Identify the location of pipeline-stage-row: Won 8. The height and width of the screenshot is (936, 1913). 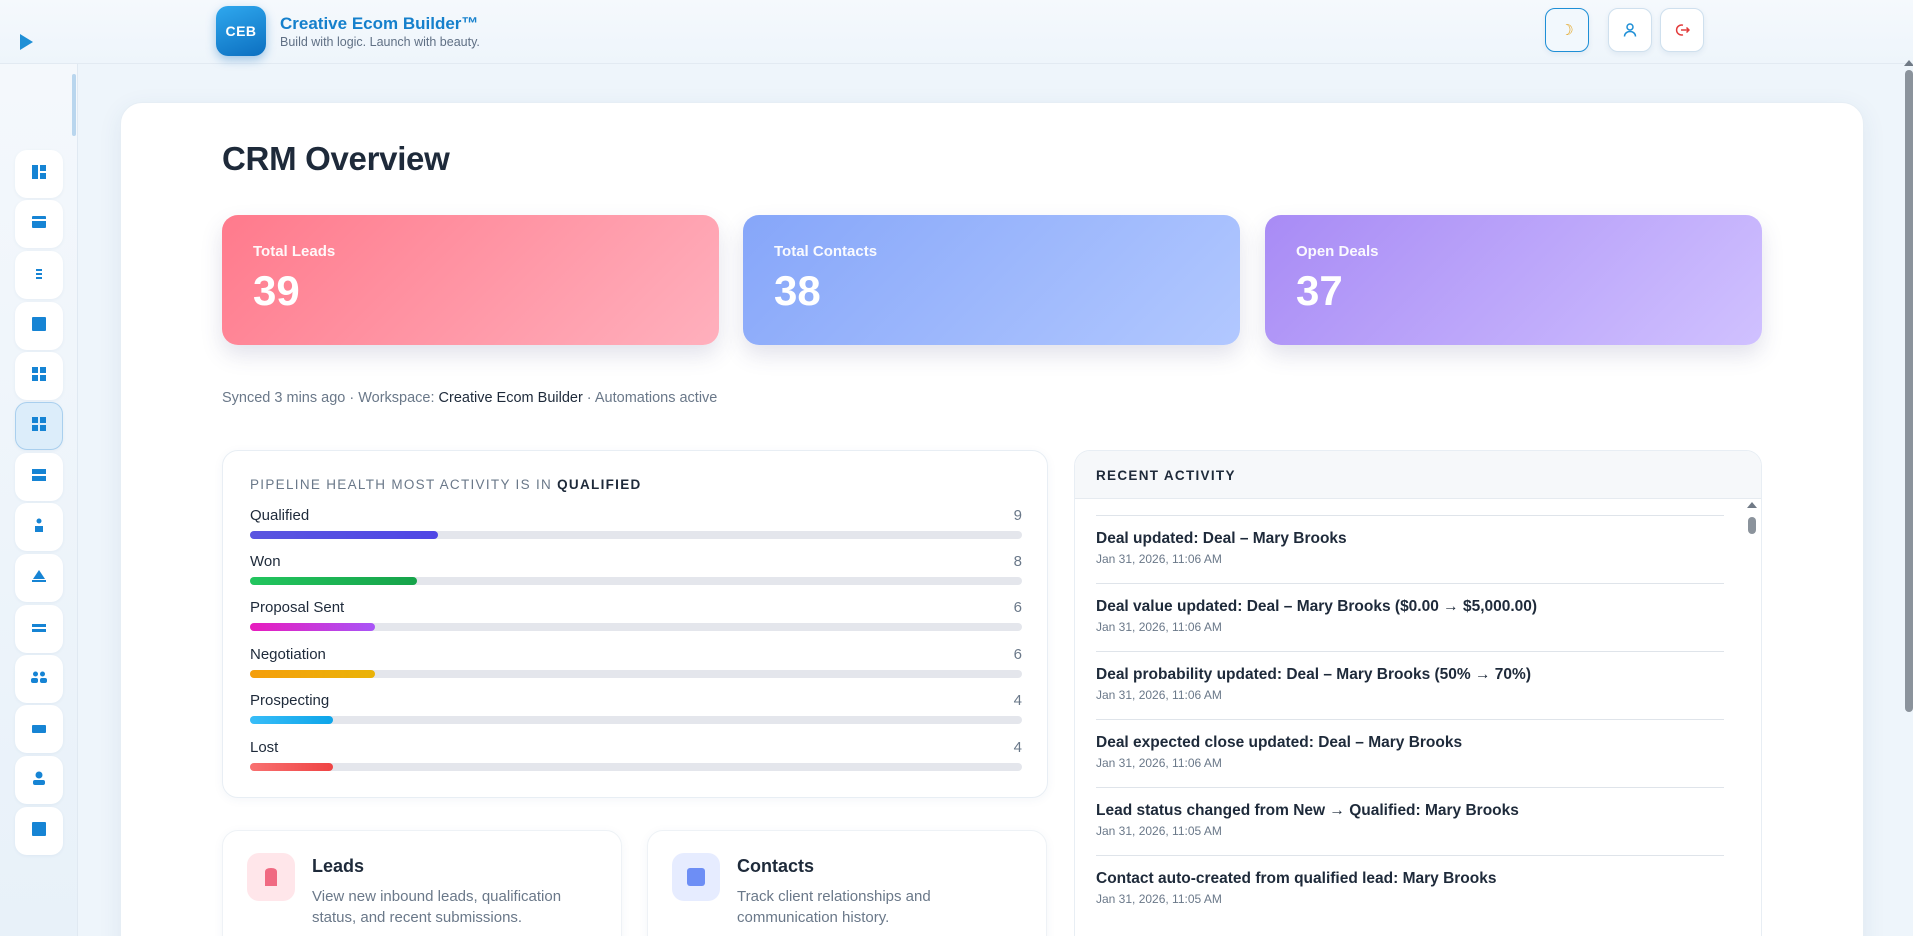
(636, 573).